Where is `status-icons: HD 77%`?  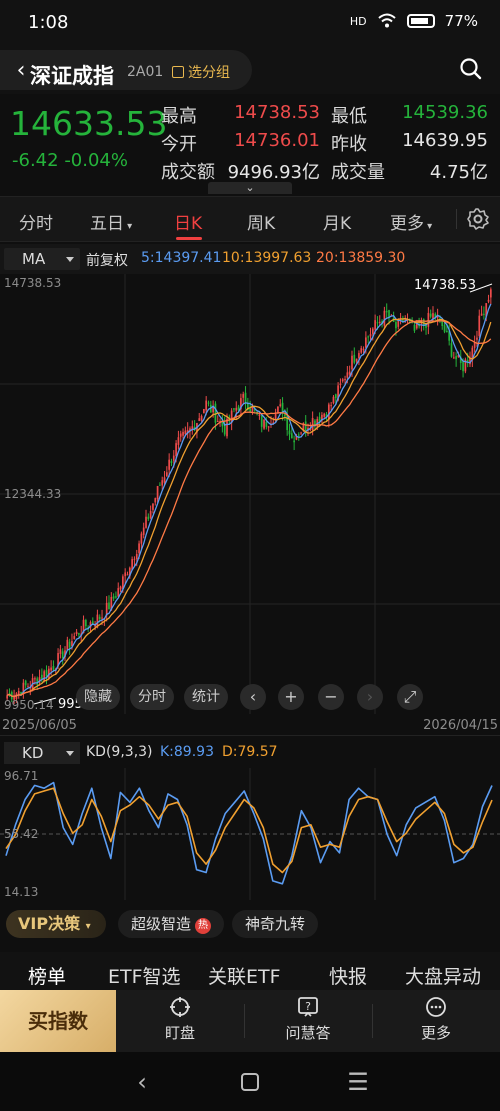
status-icons: HD 77% is located at coordinates (414, 21).